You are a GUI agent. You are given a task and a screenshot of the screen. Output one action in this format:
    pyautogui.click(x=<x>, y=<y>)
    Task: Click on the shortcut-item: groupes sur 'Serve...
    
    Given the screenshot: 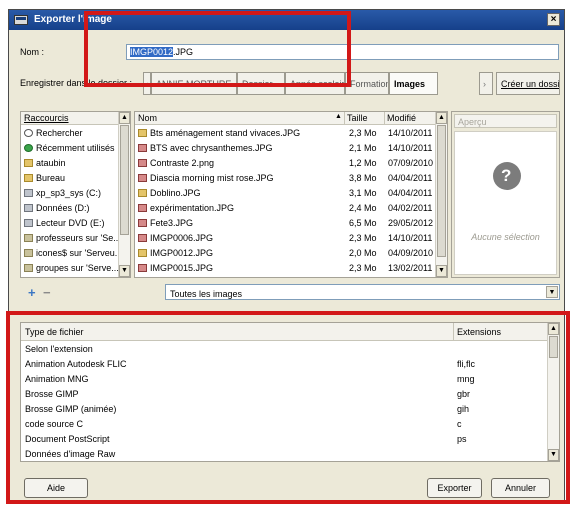 What is the action you would take?
    pyautogui.click(x=70, y=268)
    